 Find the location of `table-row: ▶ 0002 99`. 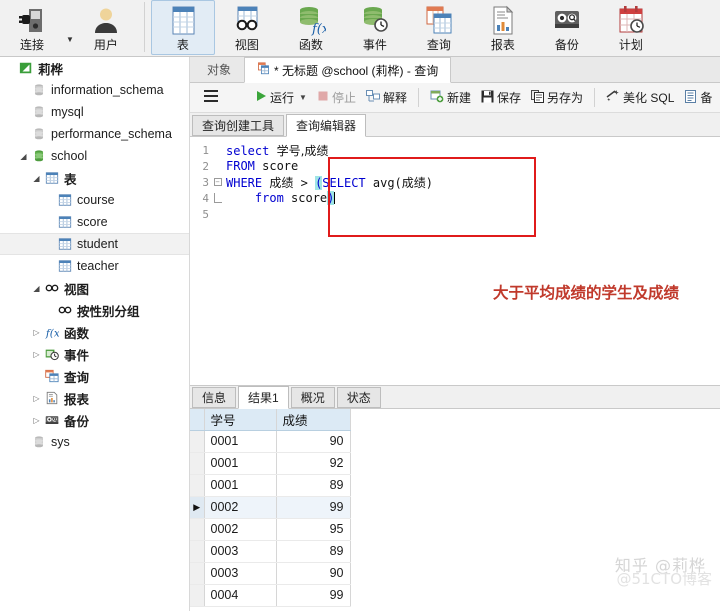

table-row: ▶ 0002 99 is located at coordinates (270, 507).